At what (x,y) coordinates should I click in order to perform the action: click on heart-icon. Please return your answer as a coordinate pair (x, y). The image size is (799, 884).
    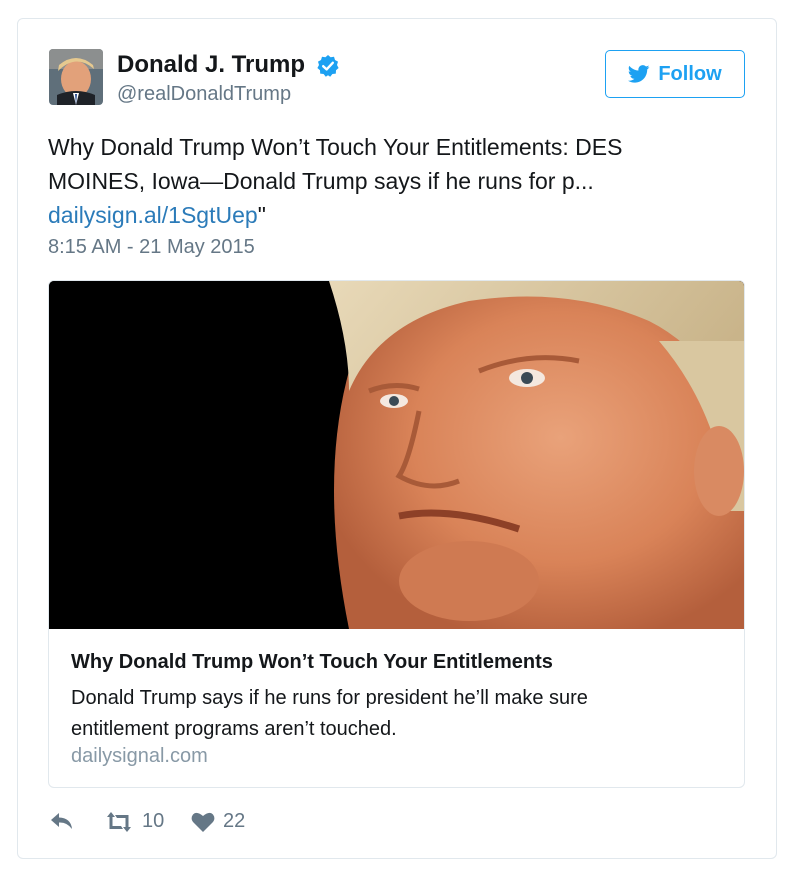
    Looking at the image, I should click on (203, 822).